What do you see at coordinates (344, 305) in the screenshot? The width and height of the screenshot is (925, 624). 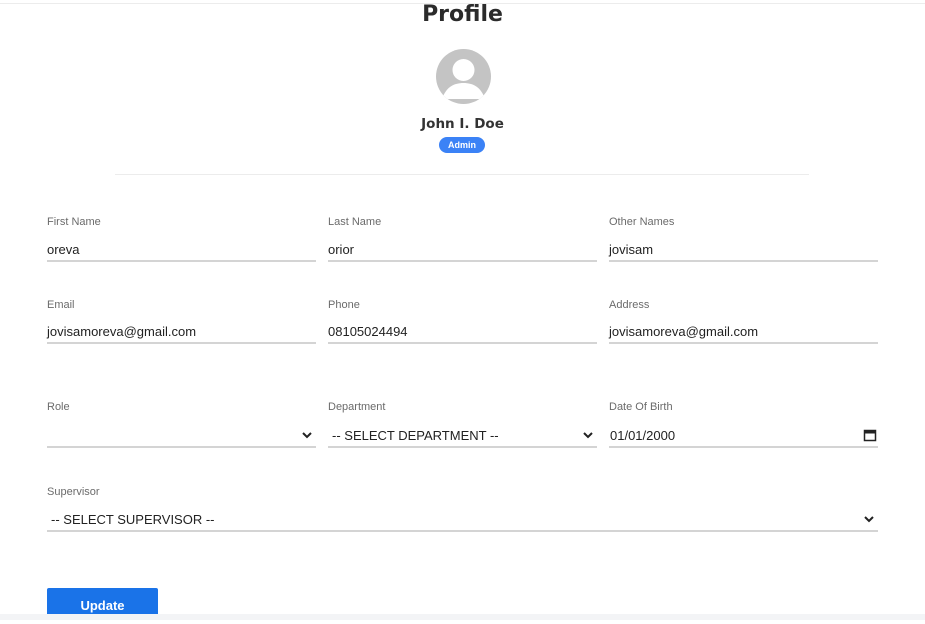 I see `phone-label: Phone` at bounding box center [344, 305].